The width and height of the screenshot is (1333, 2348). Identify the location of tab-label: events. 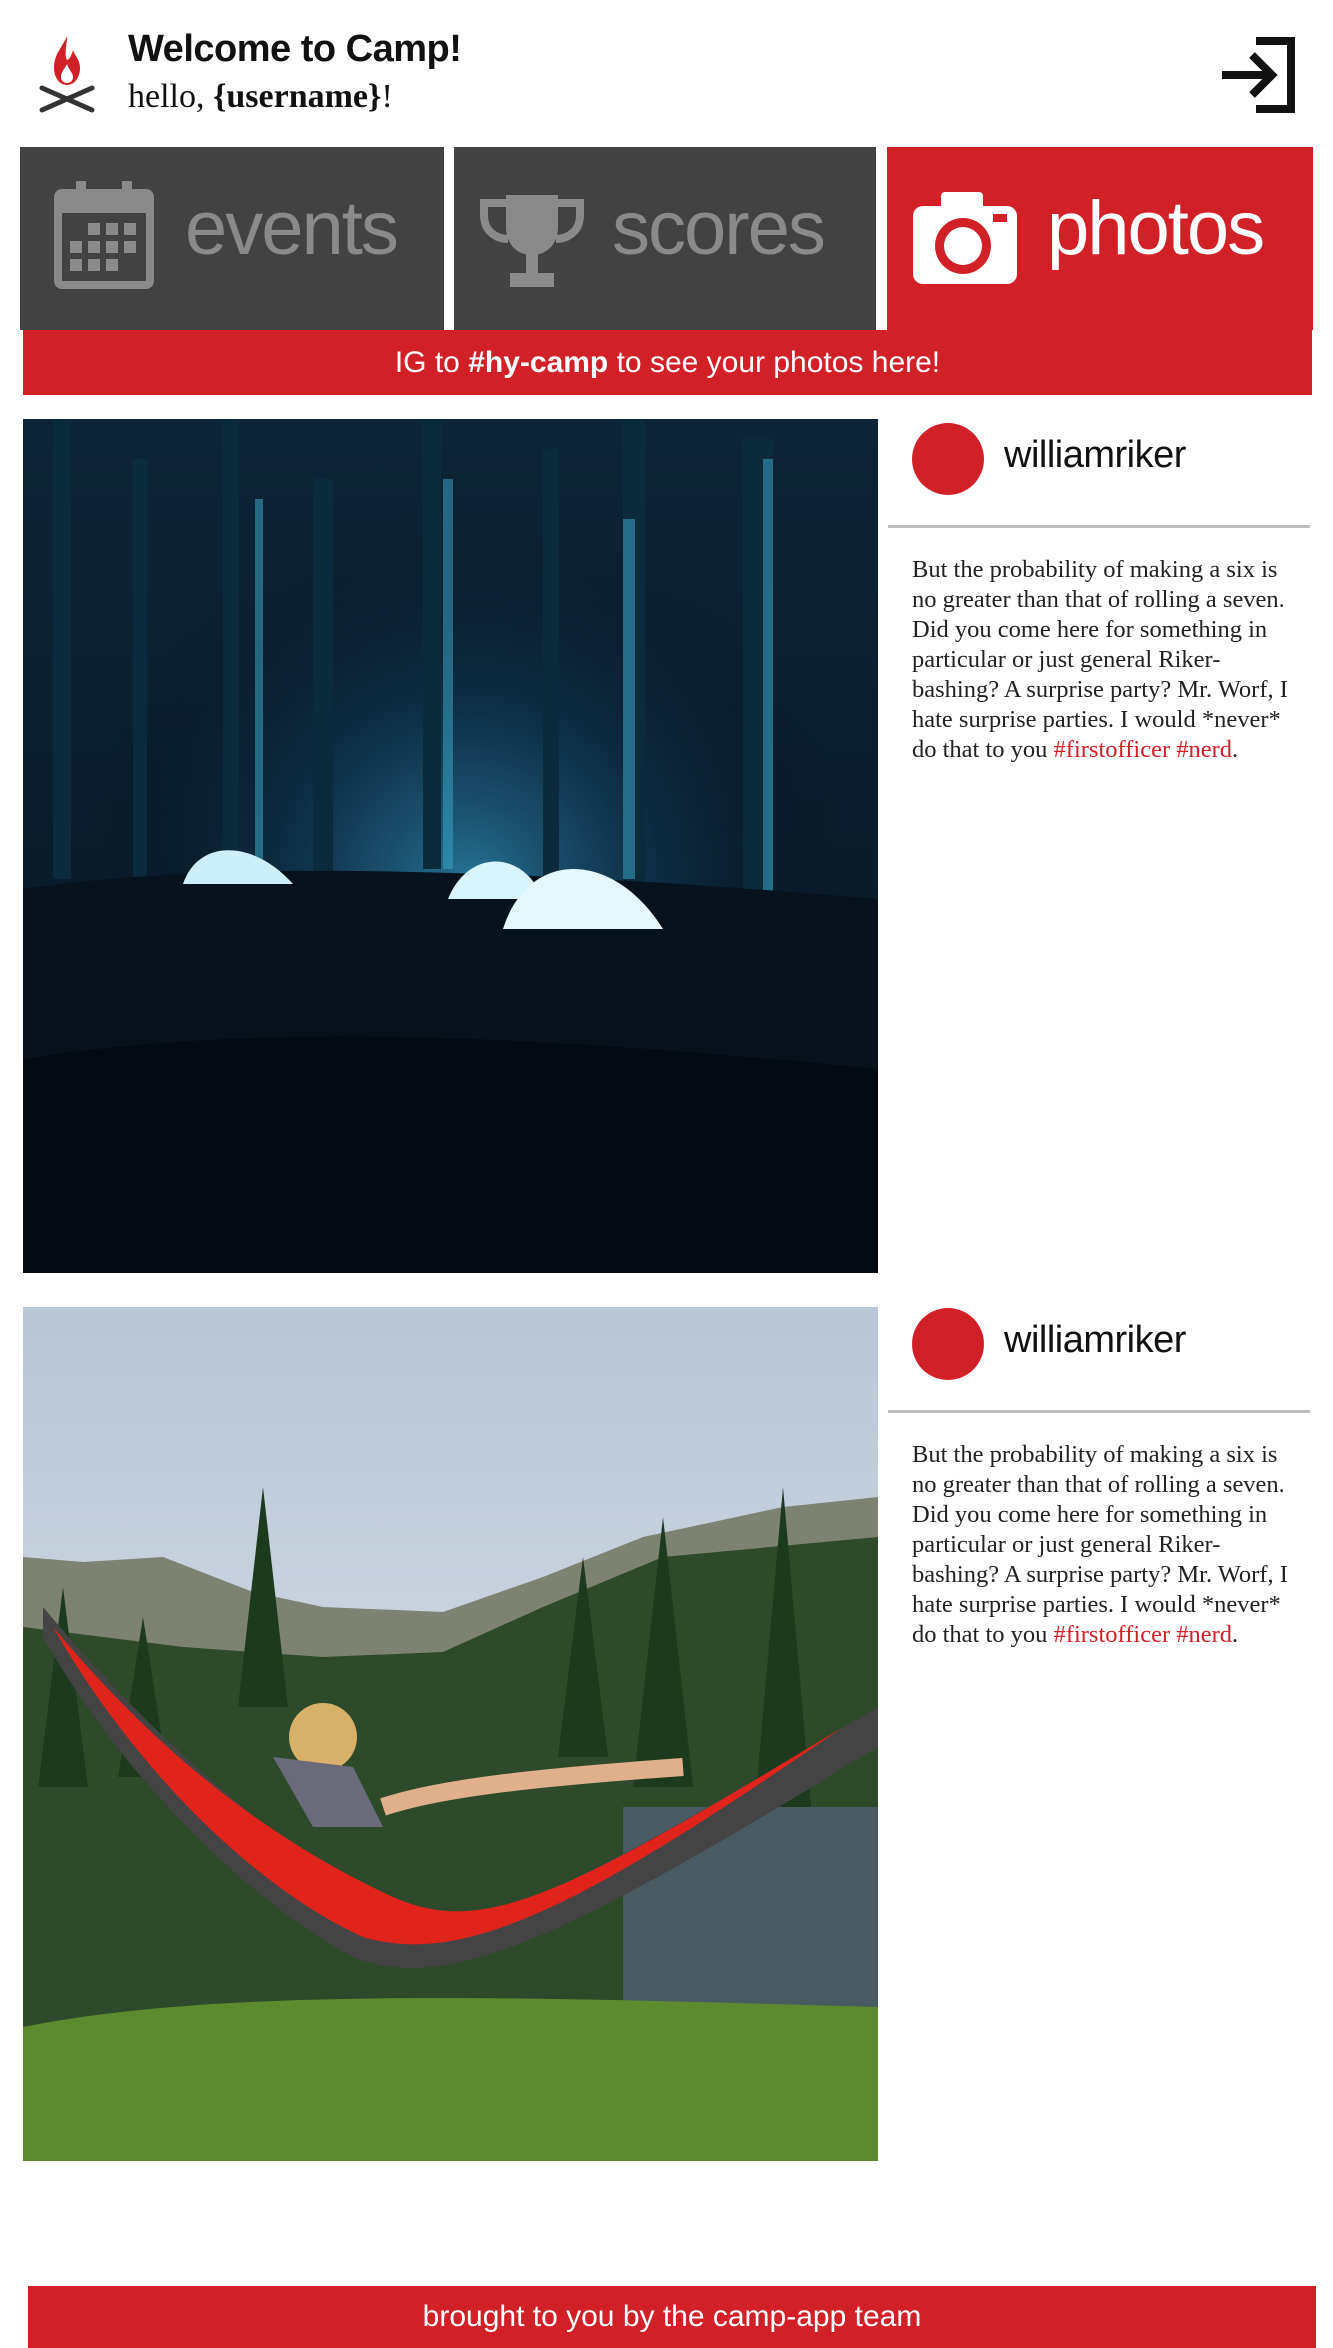
(292, 228).